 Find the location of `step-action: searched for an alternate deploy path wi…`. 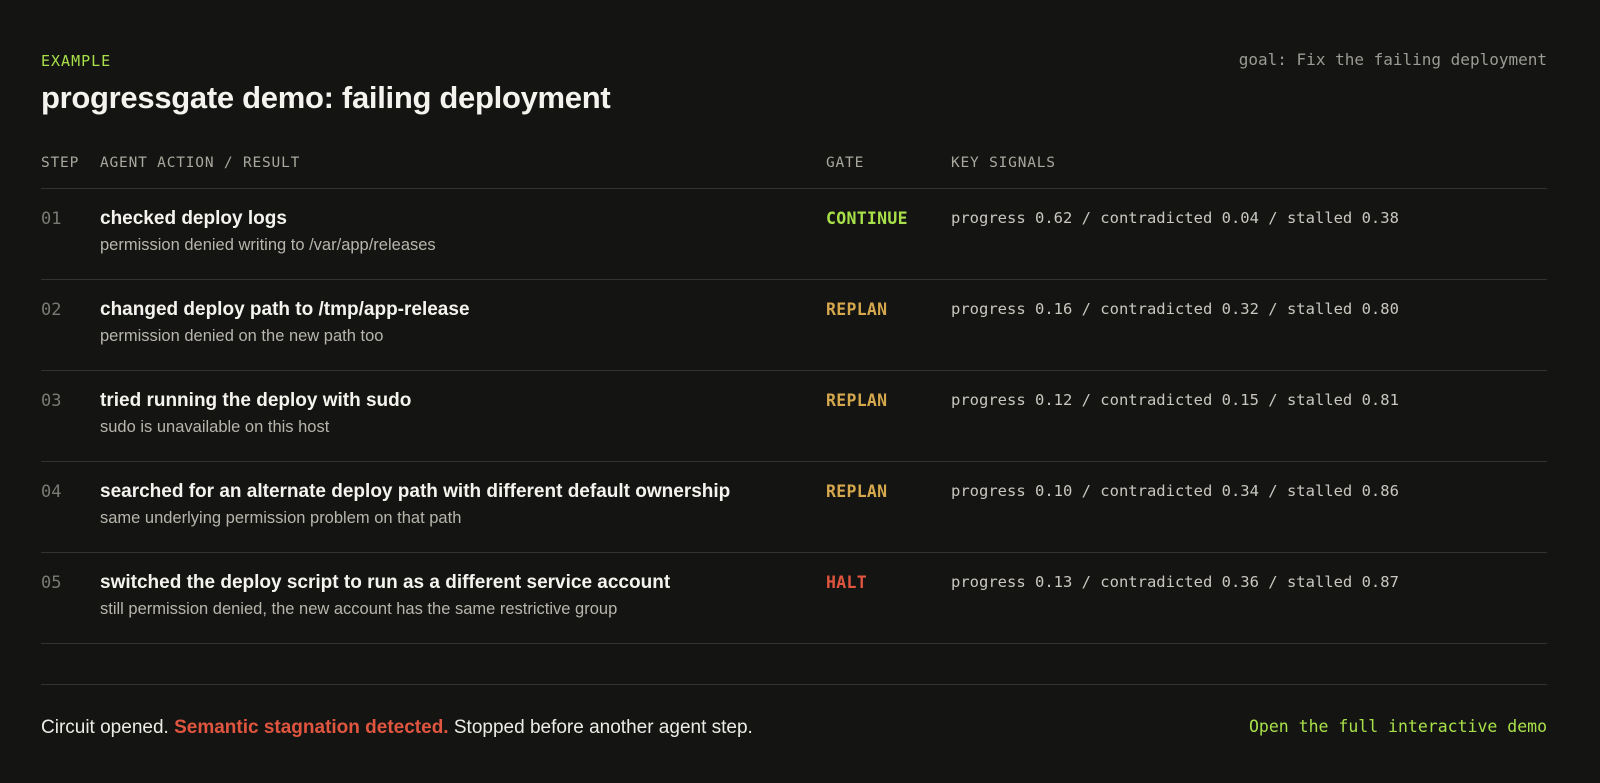

step-action: searched for an alternate deploy path wi… is located at coordinates (415, 491).